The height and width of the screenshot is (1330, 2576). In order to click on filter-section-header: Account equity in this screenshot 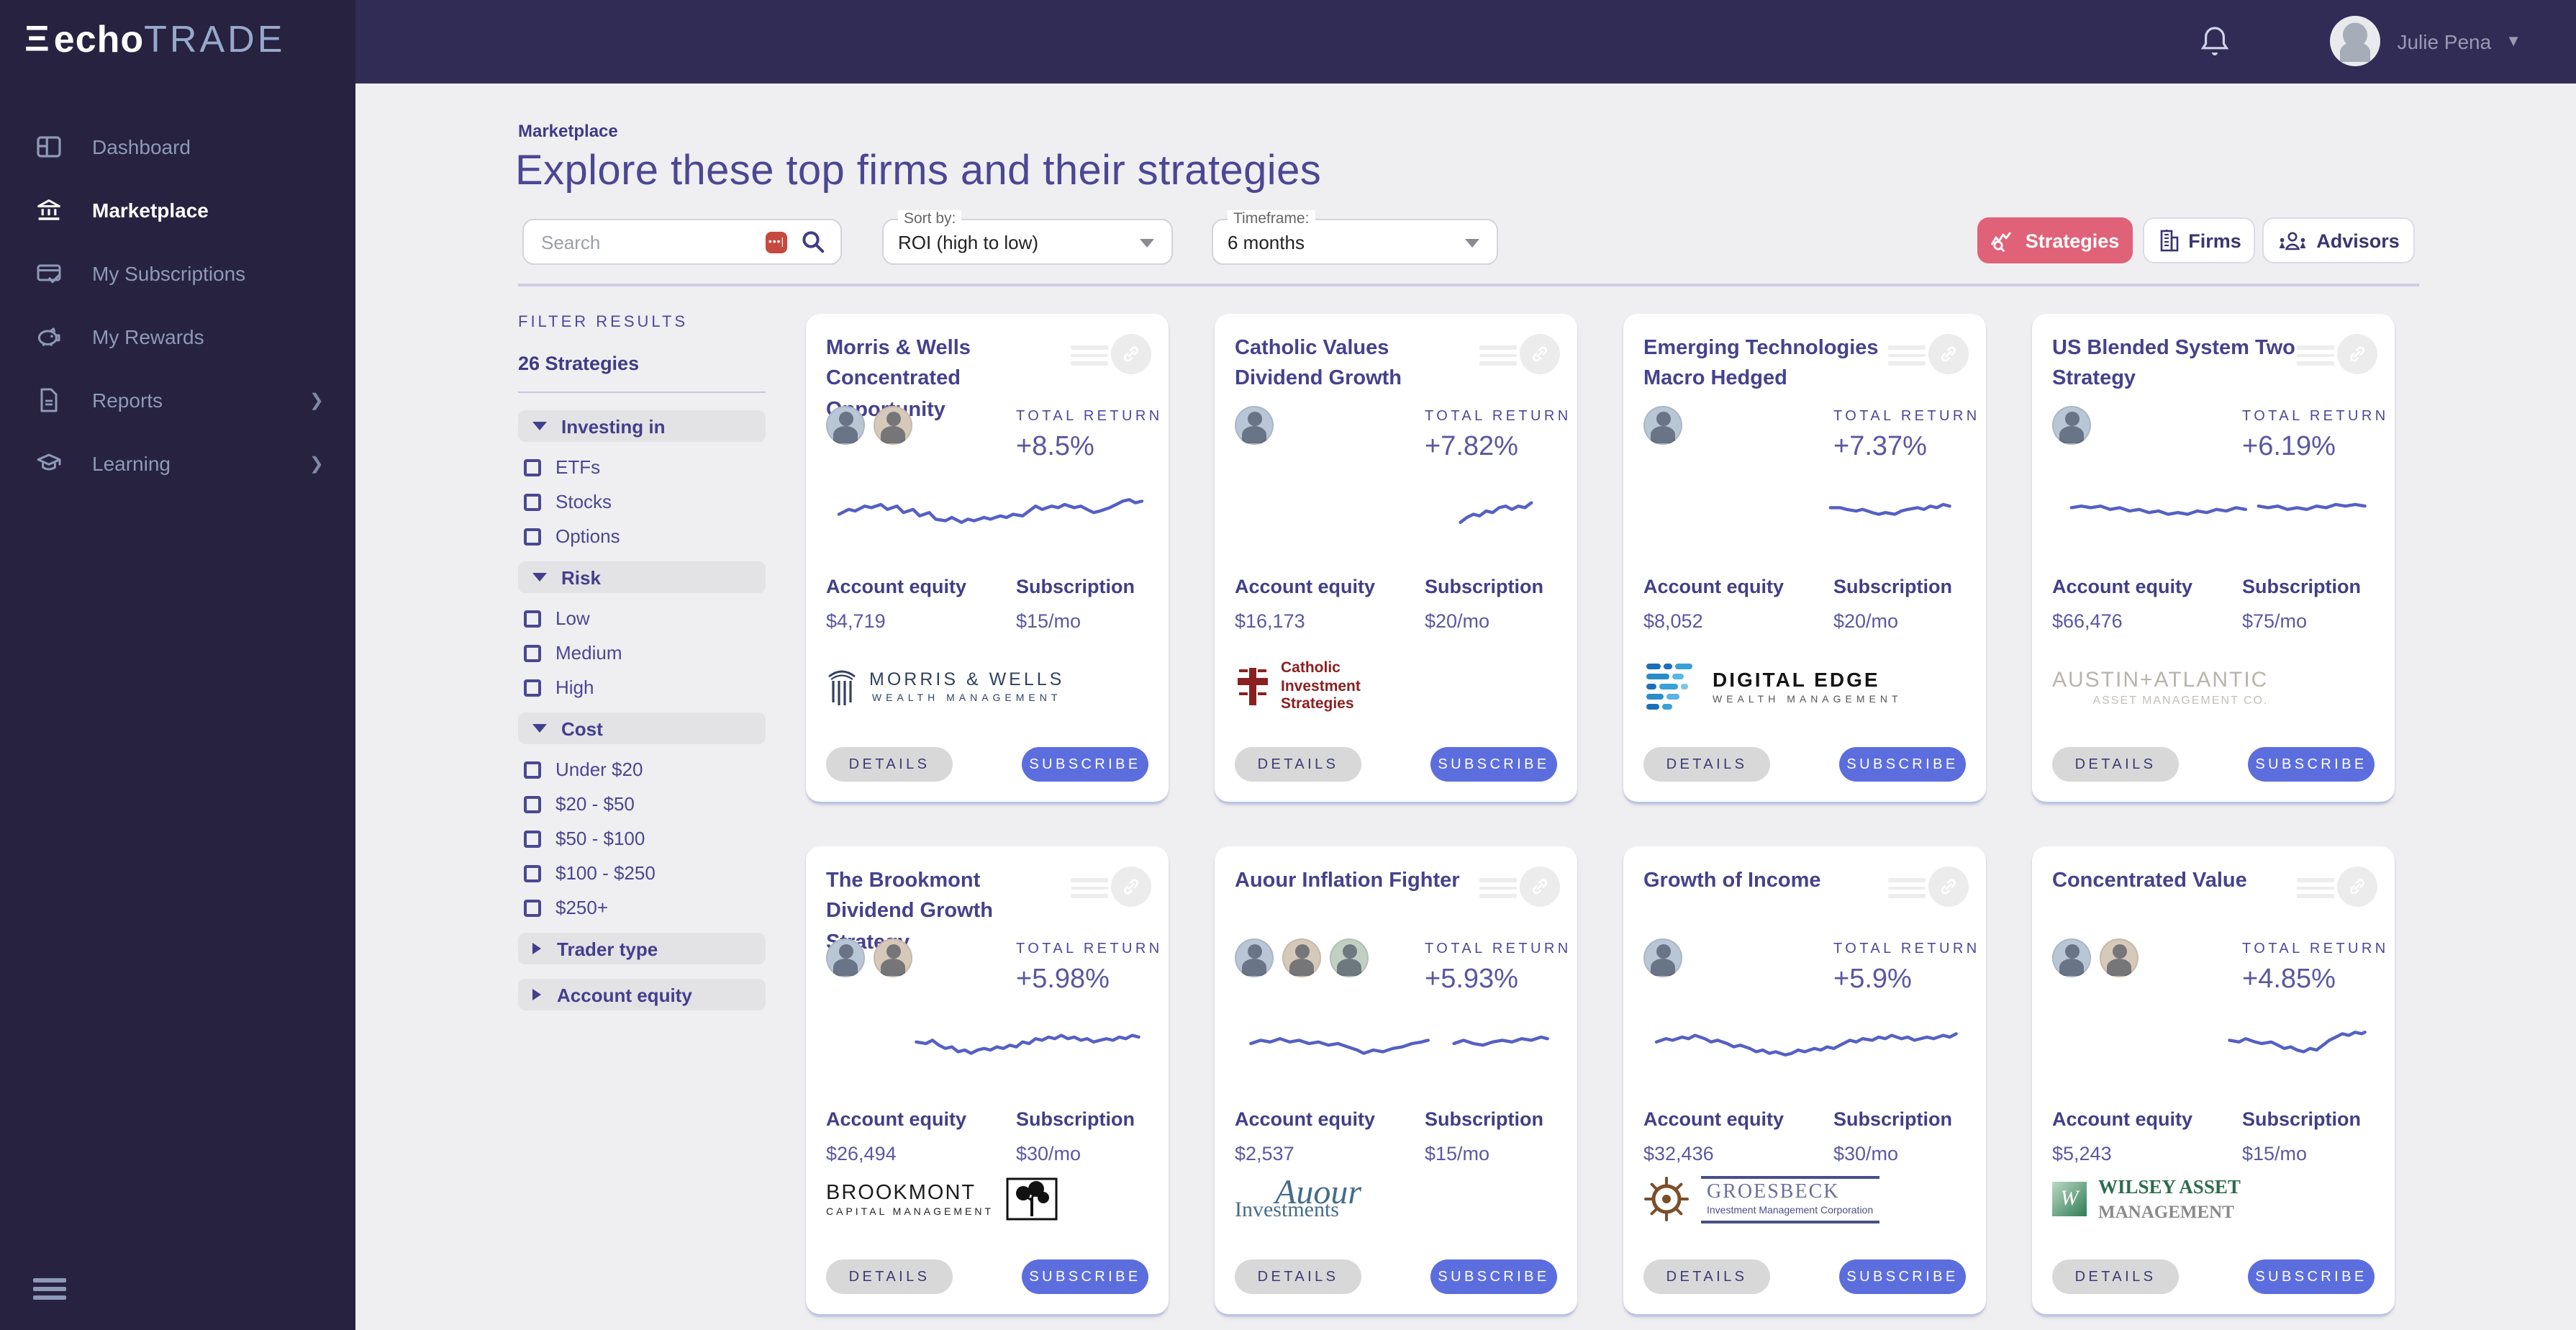, I will do `click(642, 995)`.